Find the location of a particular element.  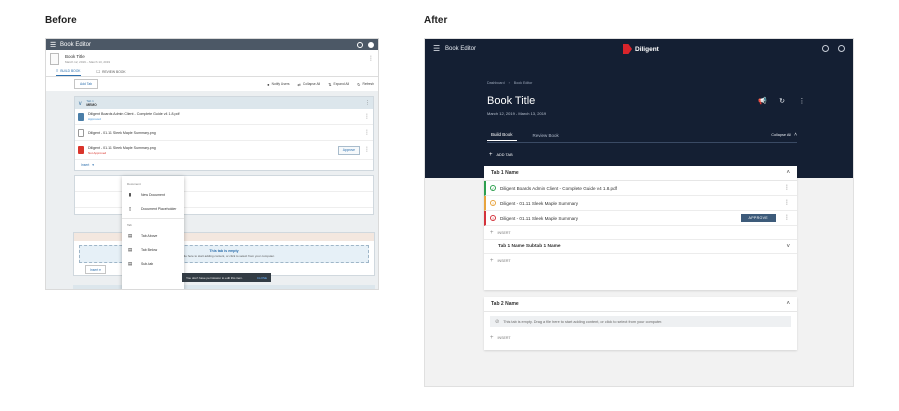

menu-item-sub-tab: ▤ Sub-tab is located at coordinates (153, 264).